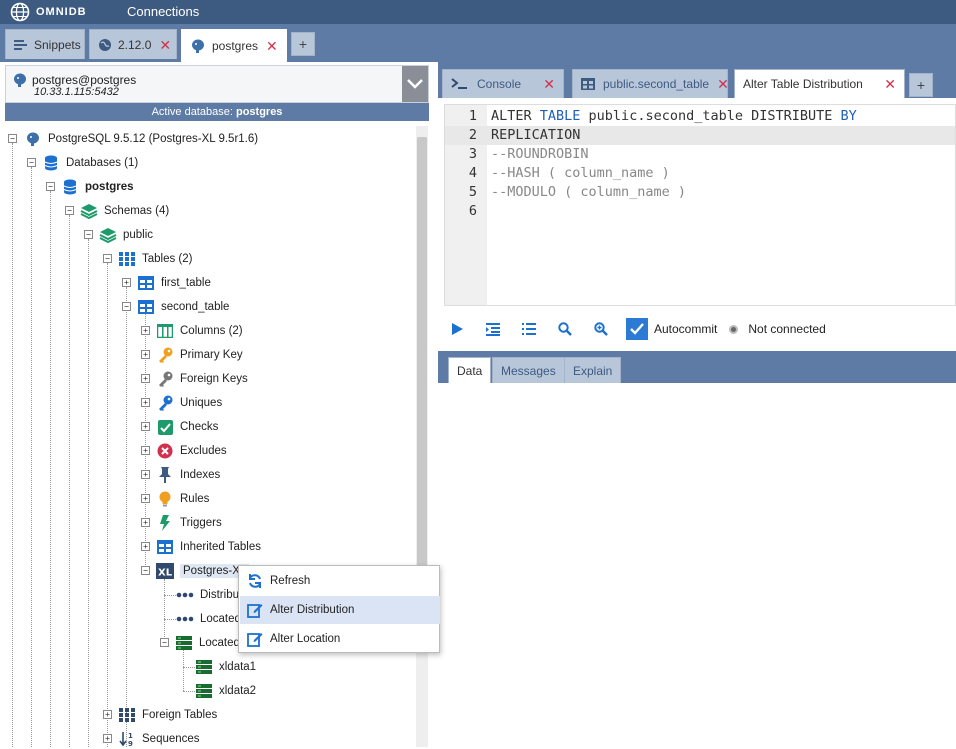  Describe the element at coordinates (238, 691) in the screenshot. I see `tree-node-label: xldata2` at that location.